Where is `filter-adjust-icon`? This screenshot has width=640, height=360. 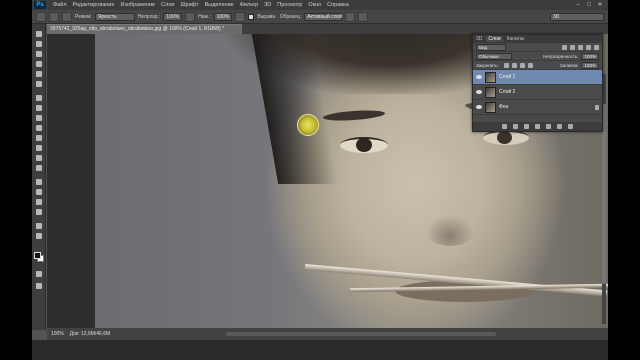 filter-adjust-icon is located at coordinates (572, 47).